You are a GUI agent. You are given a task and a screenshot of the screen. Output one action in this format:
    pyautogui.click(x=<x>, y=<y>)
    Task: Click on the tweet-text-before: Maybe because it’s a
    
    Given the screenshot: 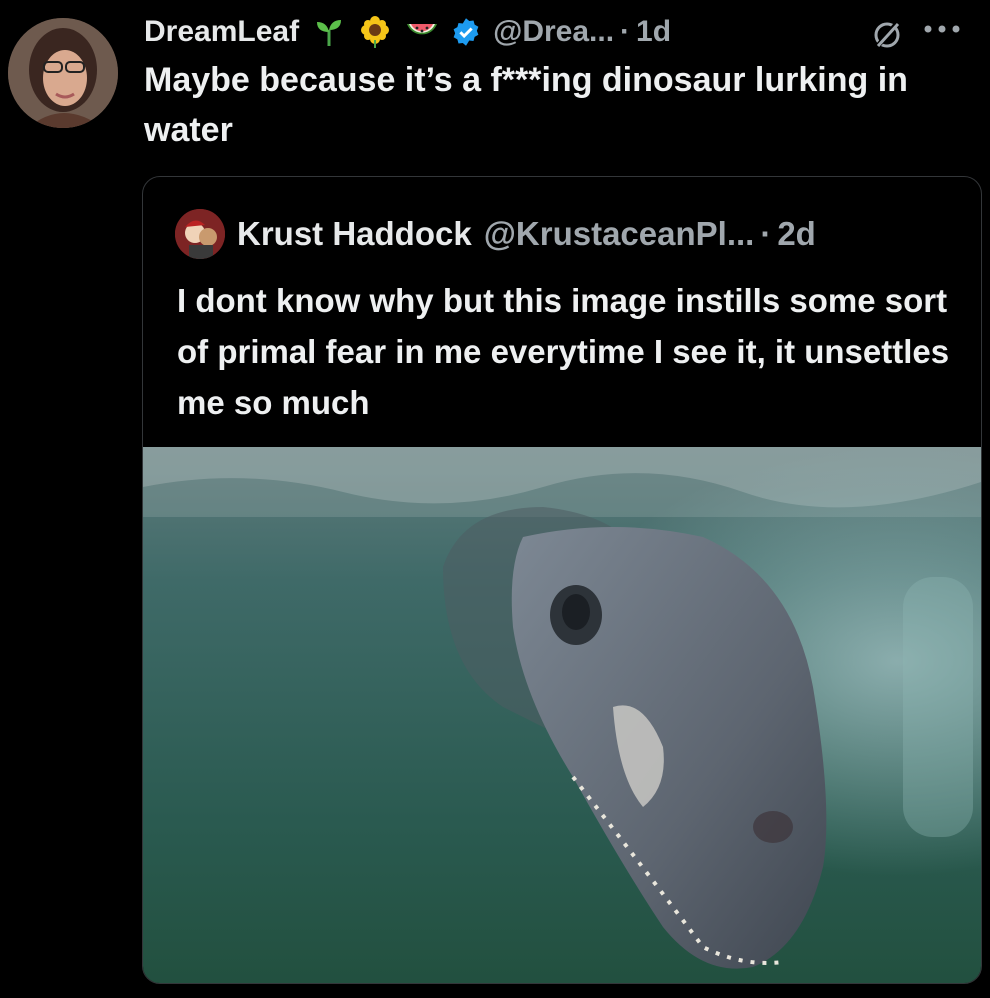 What is the action you would take?
    pyautogui.click(x=317, y=80)
    